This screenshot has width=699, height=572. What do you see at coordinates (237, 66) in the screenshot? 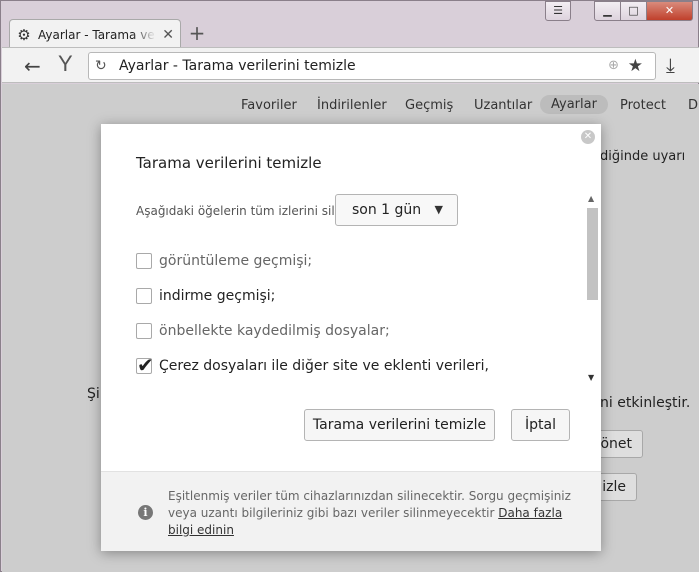
I see `address-text: Ayarlar - Tarama verilerini temizle` at bounding box center [237, 66].